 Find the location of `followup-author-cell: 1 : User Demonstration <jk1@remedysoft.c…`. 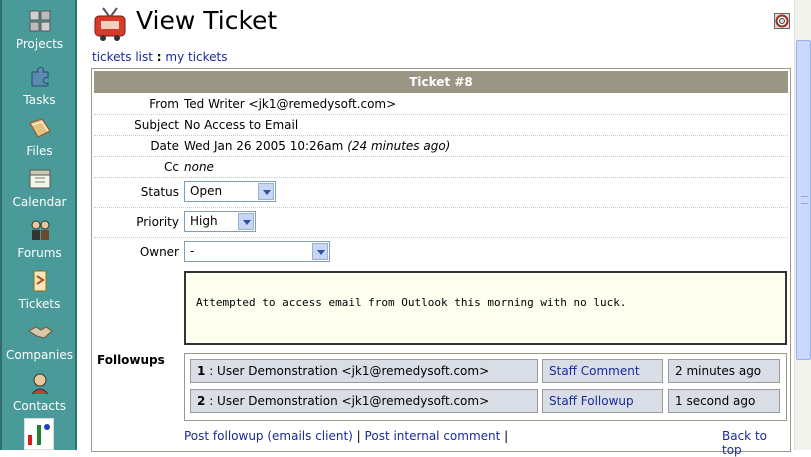

followup-author-cell: 1 : User Demonstration <jk1@remedysoft.c… is located at coordinates (364, 371).